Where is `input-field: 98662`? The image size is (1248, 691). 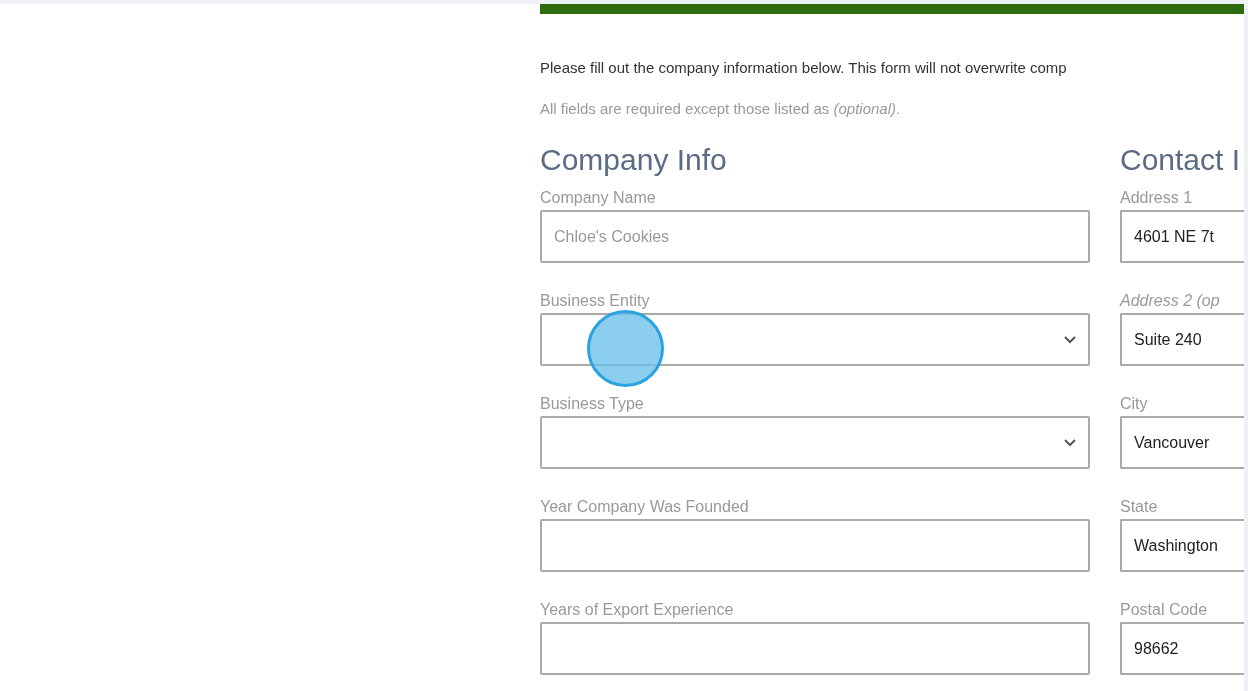 input-field: 98662 is located at coordinates (1182, 648).